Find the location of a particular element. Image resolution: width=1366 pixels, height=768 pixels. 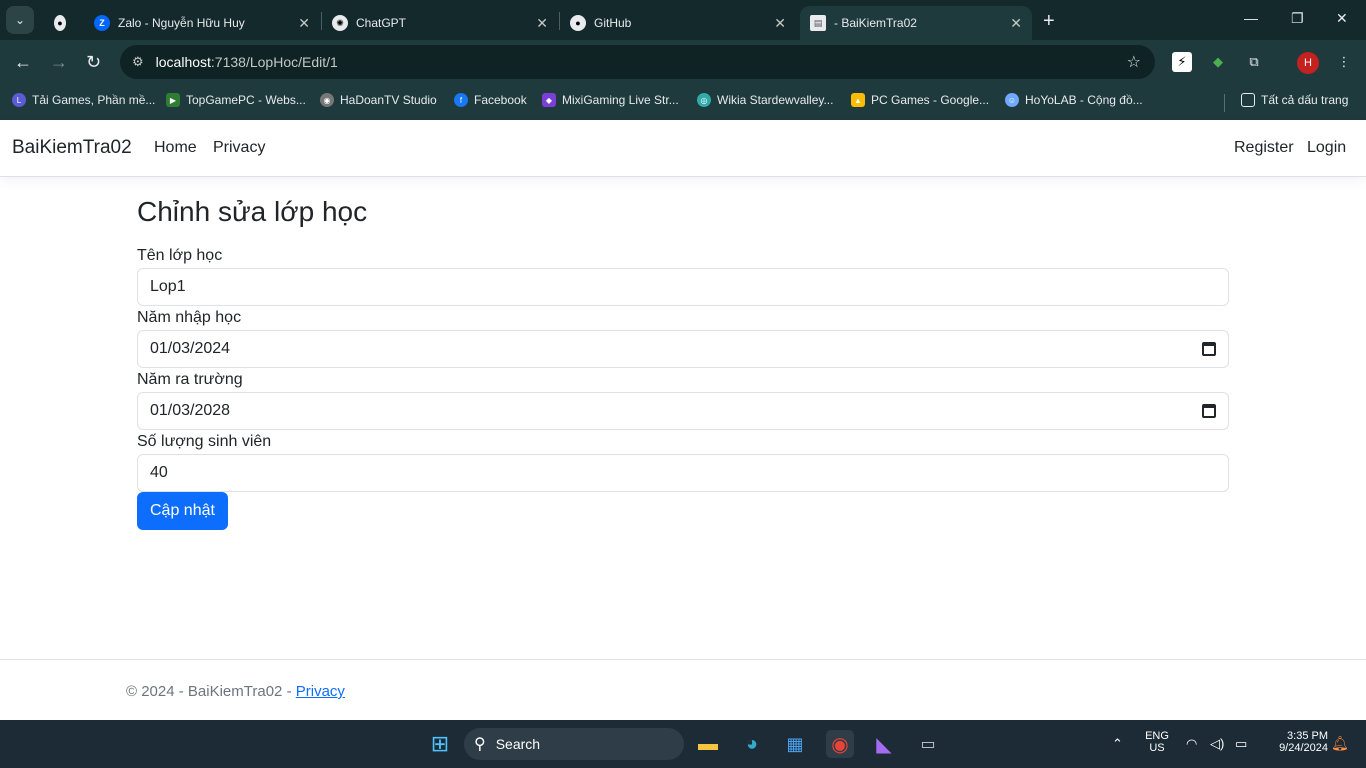

edge-icon: ◕ is located at coordinates (752, 744).